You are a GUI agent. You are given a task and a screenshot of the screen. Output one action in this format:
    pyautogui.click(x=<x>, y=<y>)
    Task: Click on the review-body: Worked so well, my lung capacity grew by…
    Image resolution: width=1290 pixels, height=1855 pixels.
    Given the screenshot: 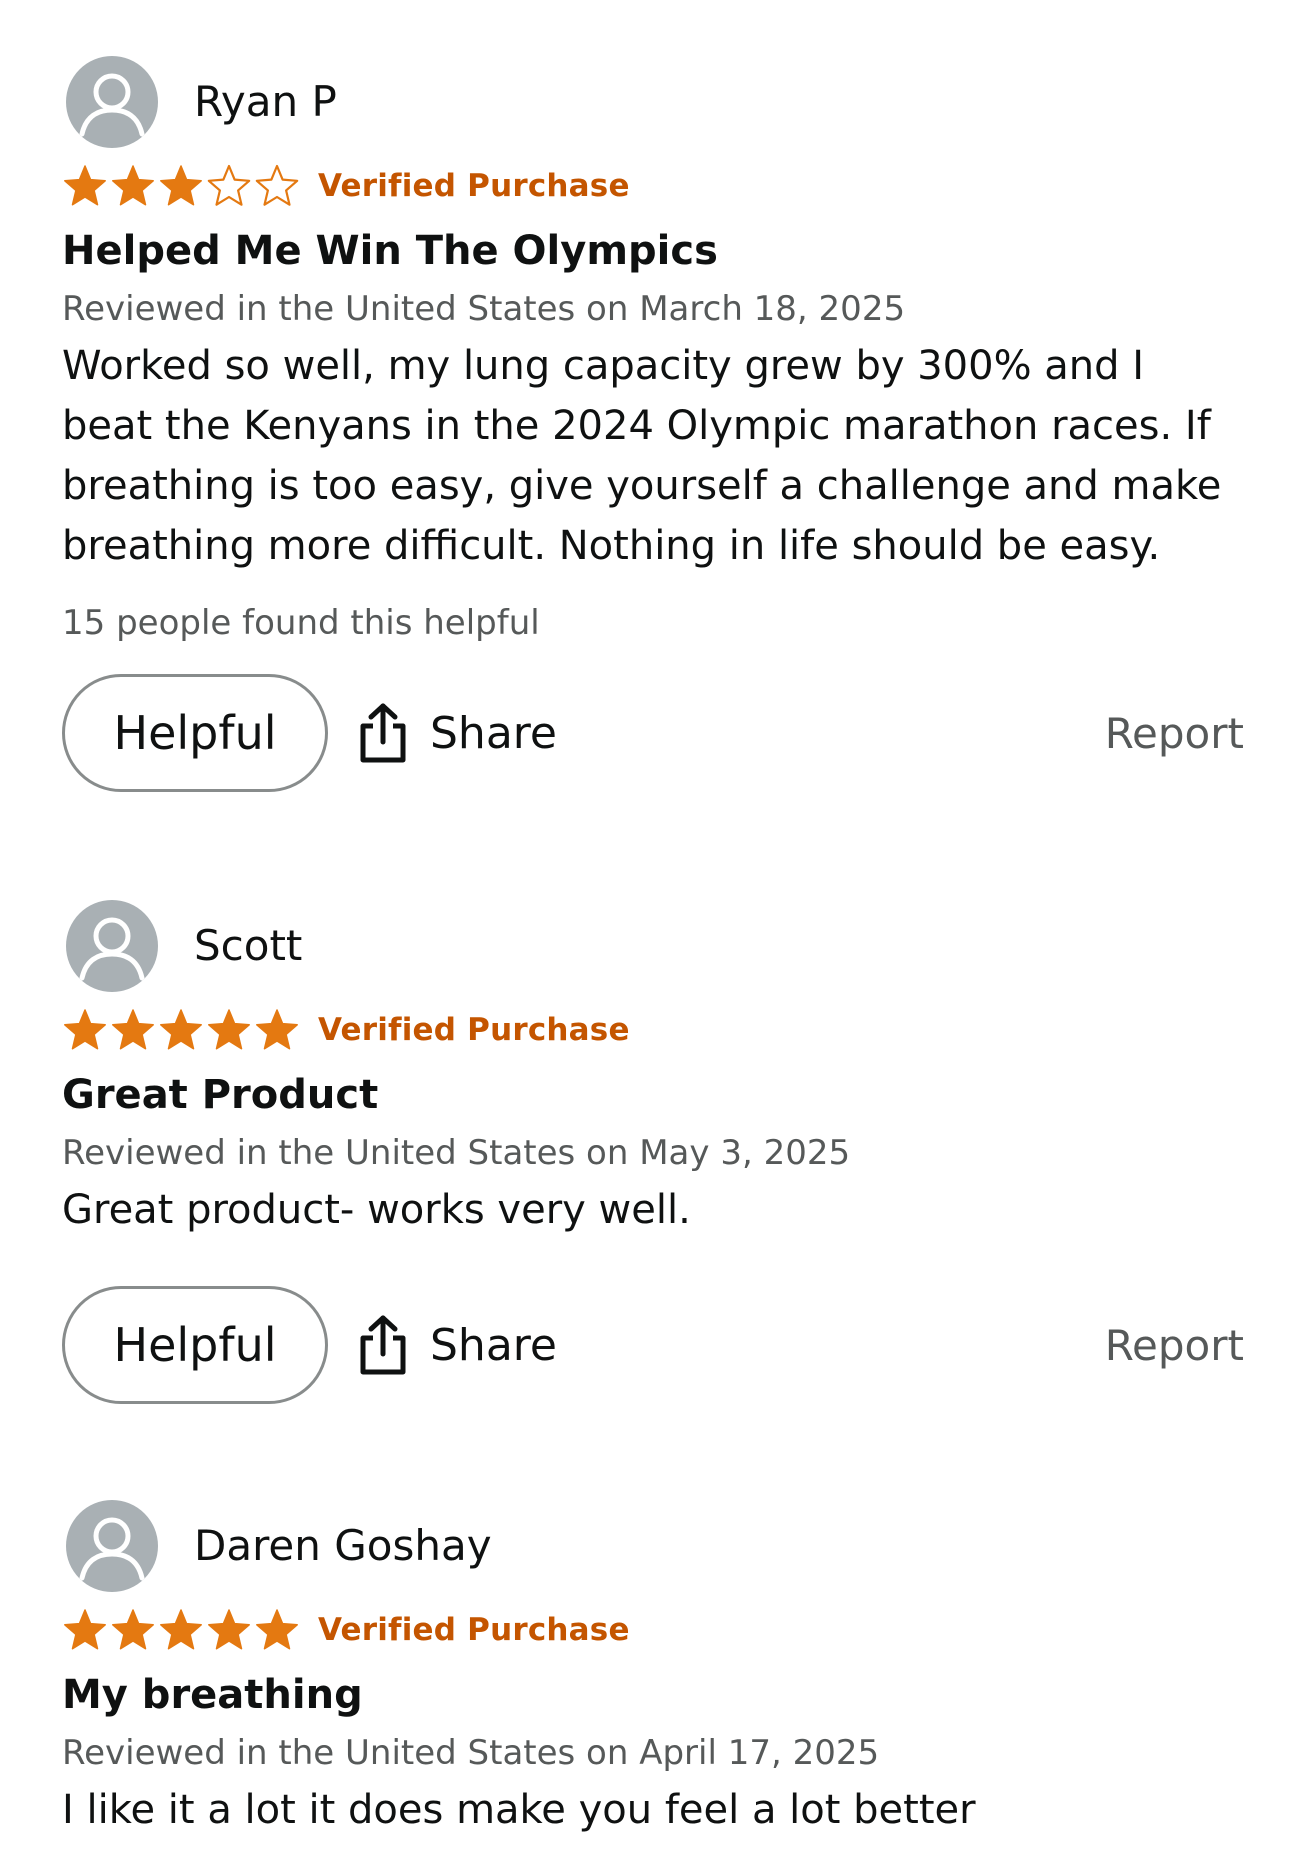 What is the action you would take?
    pyautogui.click(x=642, y=456)
    